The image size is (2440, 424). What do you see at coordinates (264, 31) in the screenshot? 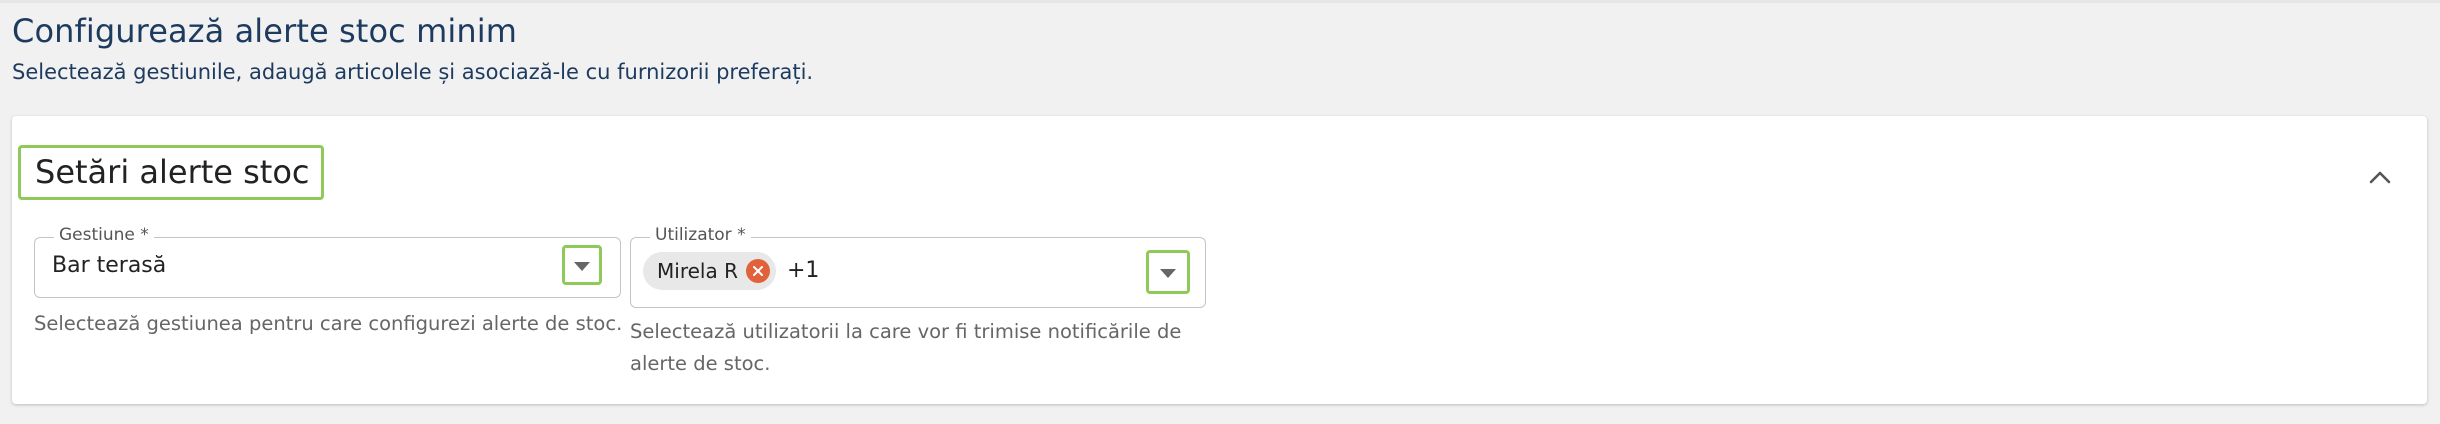
I see `page-title: Configurează alerte stoc minim` at bounding box center [264, 31].